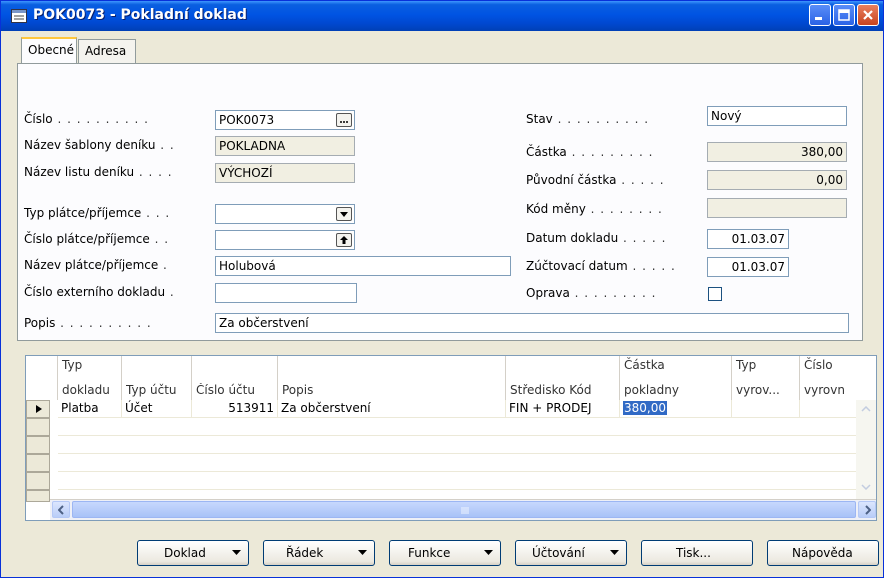  What do you see at coordinates (305, 553) in the screenshot?
I see `radek-button-label: Řádek` at bounding box center [305, 553].